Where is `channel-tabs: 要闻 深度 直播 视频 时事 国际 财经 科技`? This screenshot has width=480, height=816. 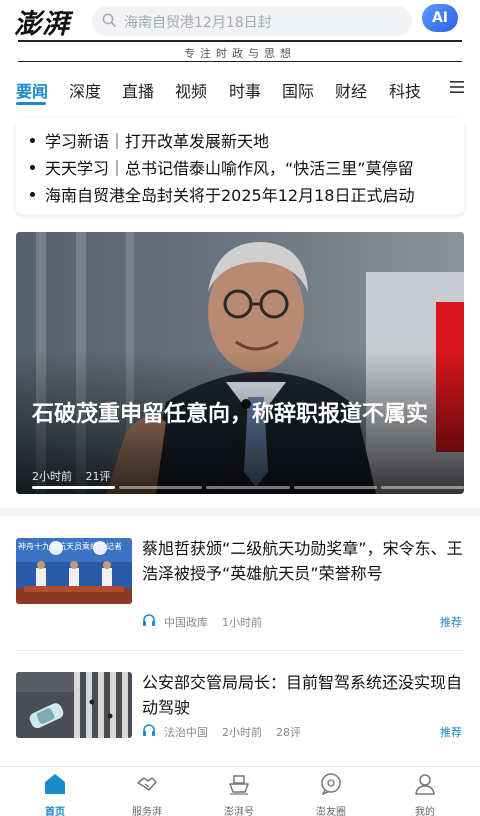 channel-tabs: 要闻 深度 直播 视频 时事 国际 财经 科技 is located at coordinates (240, 89).